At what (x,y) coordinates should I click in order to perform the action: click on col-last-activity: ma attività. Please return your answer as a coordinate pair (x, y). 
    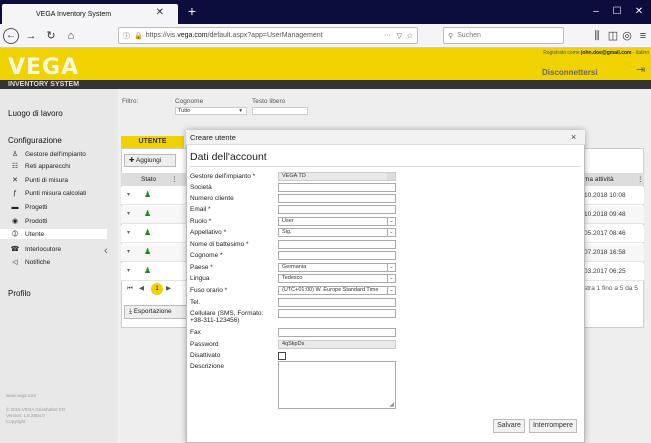
    Looking at the image, I should click on (599, 179).